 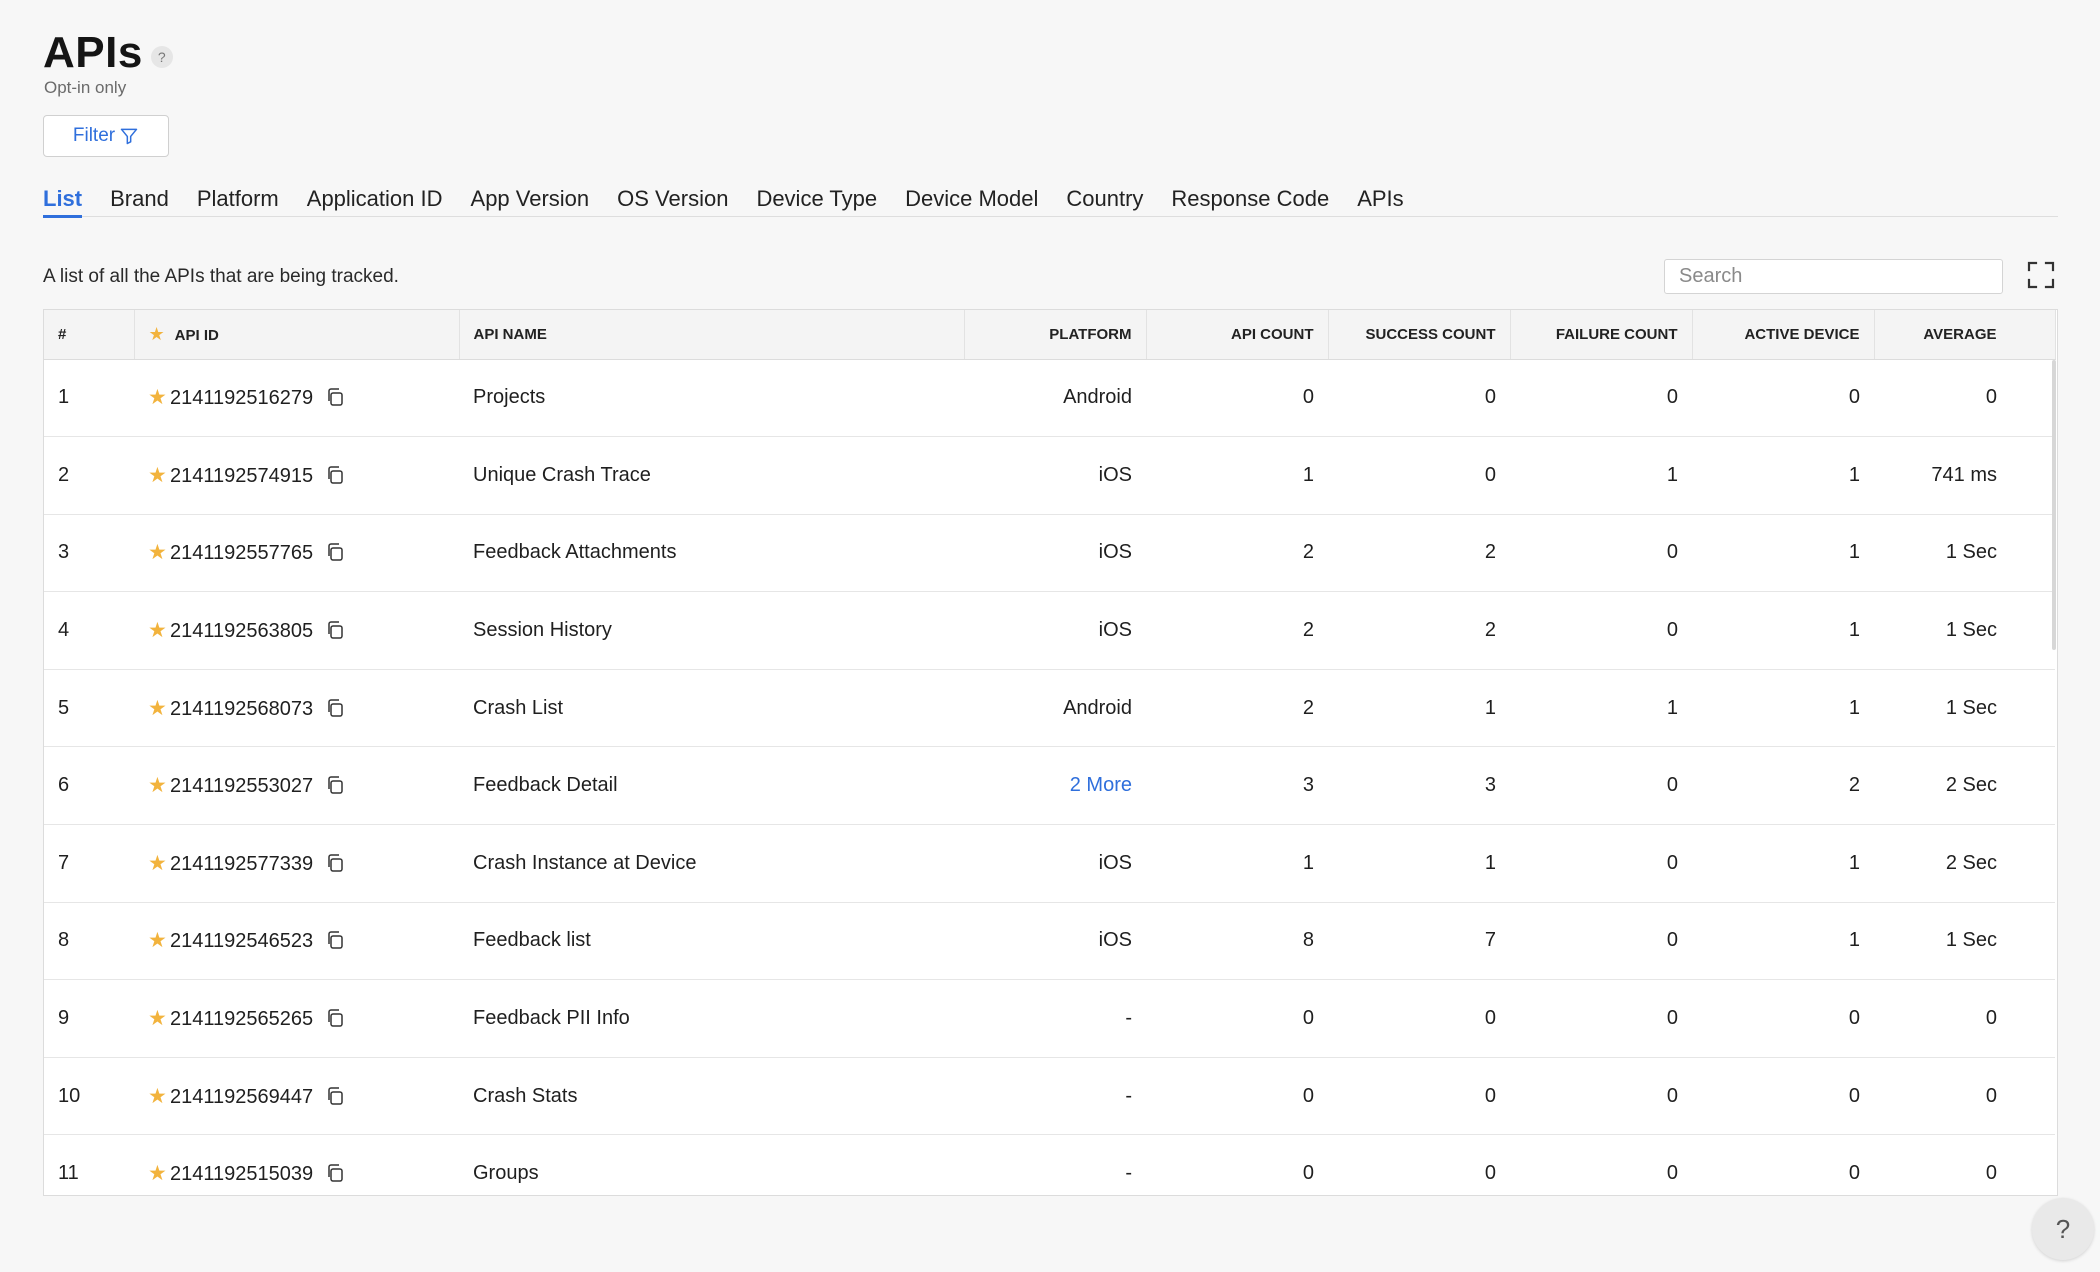 I want to click on cell-index: 5, so click(x=89, y=708).